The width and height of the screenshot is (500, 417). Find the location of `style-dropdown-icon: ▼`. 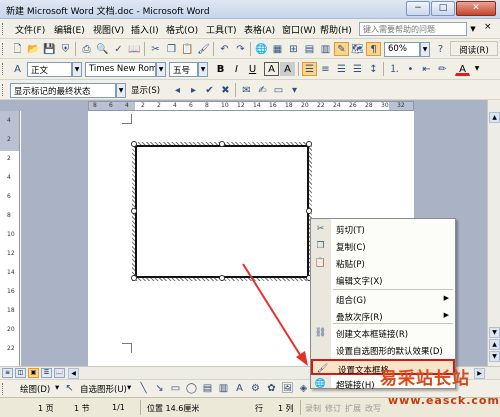

style-dropdown-icon: ▼ is located at coordinates (77, 69).